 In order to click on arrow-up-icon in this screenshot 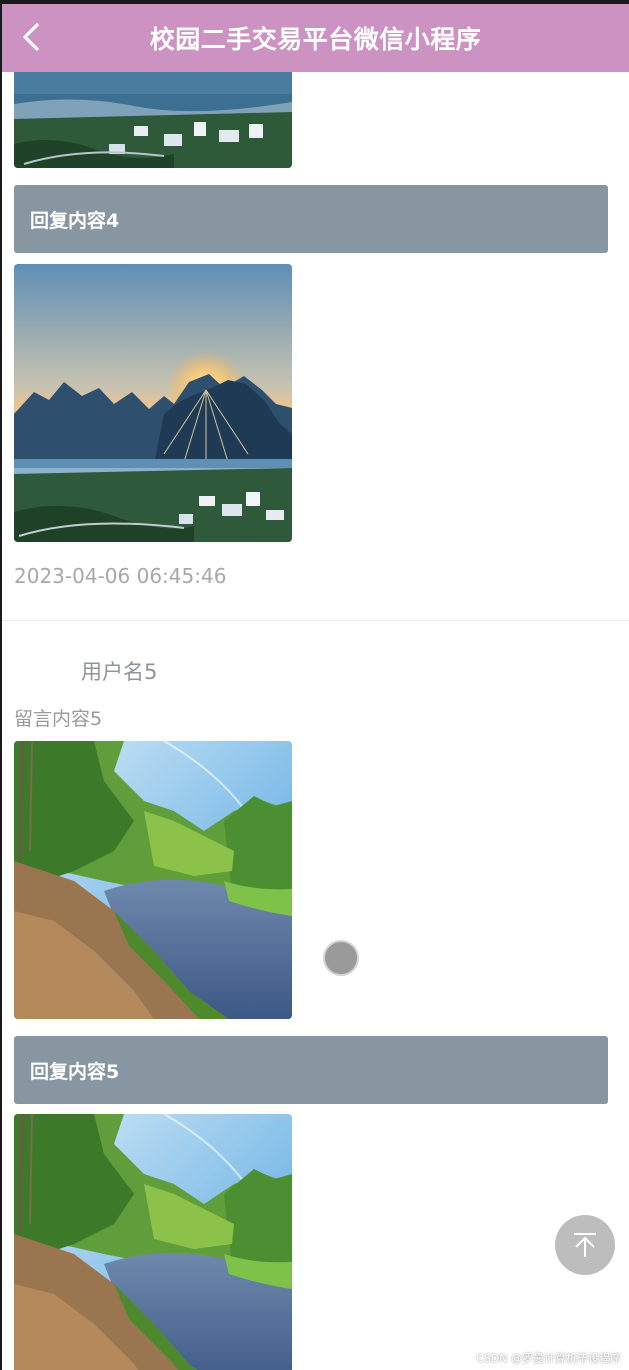, I will do `click(585, 1245)`.